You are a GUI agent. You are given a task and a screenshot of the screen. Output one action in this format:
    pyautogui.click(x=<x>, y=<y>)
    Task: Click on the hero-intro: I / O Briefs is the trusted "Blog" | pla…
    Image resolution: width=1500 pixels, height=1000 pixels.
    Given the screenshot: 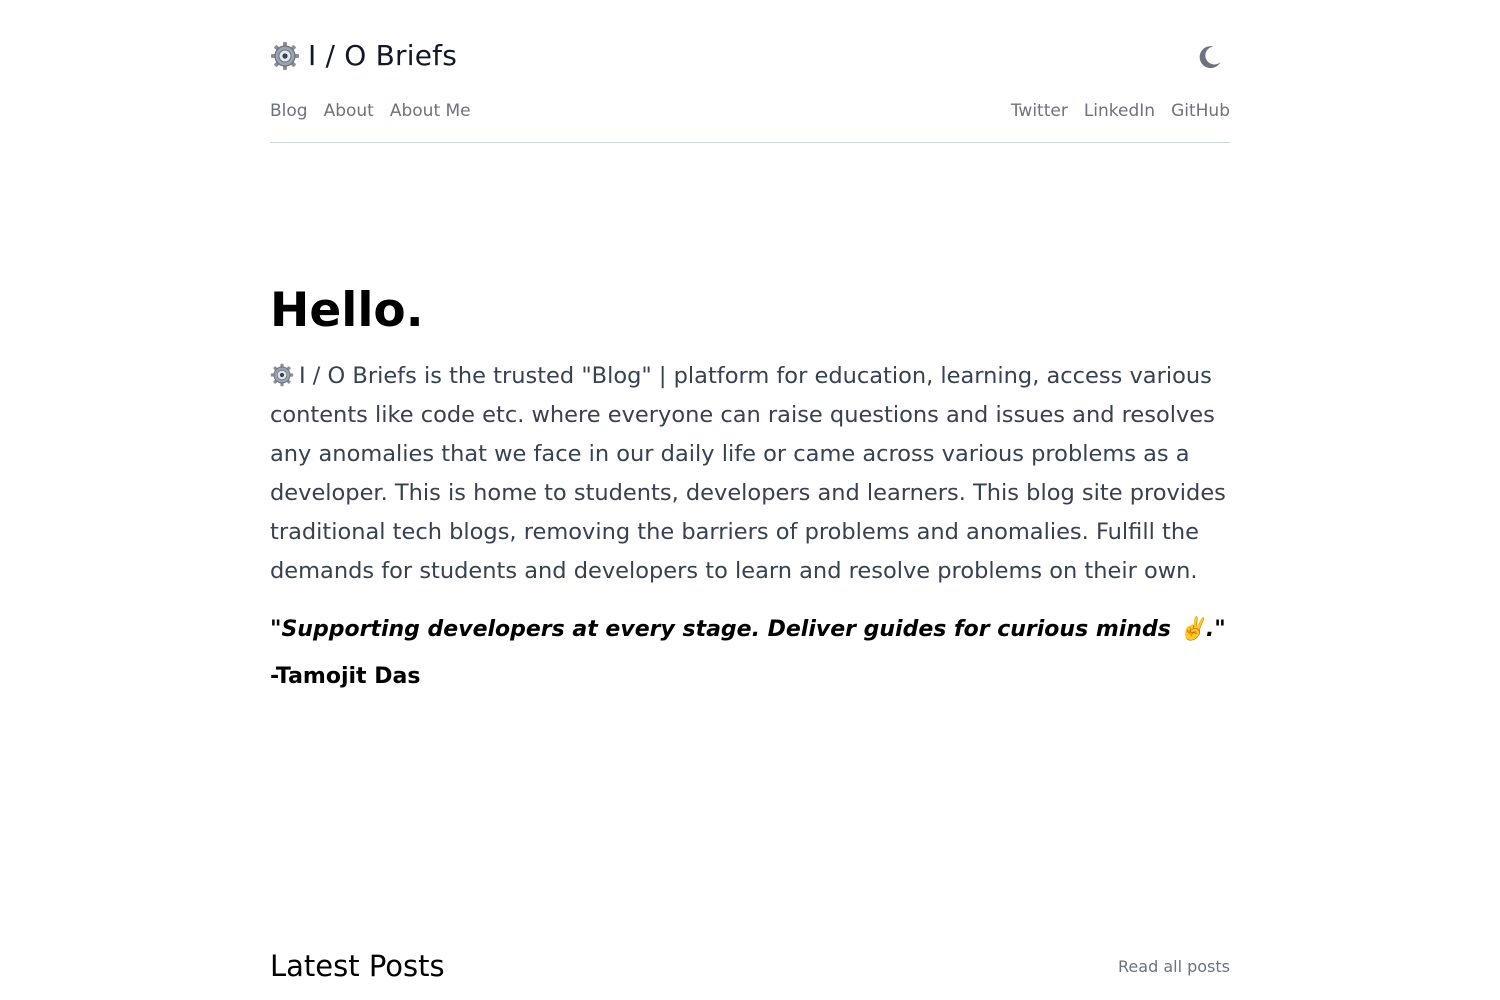 What is the action you would take?
    pyautogui.click(x=750, y=474)
    